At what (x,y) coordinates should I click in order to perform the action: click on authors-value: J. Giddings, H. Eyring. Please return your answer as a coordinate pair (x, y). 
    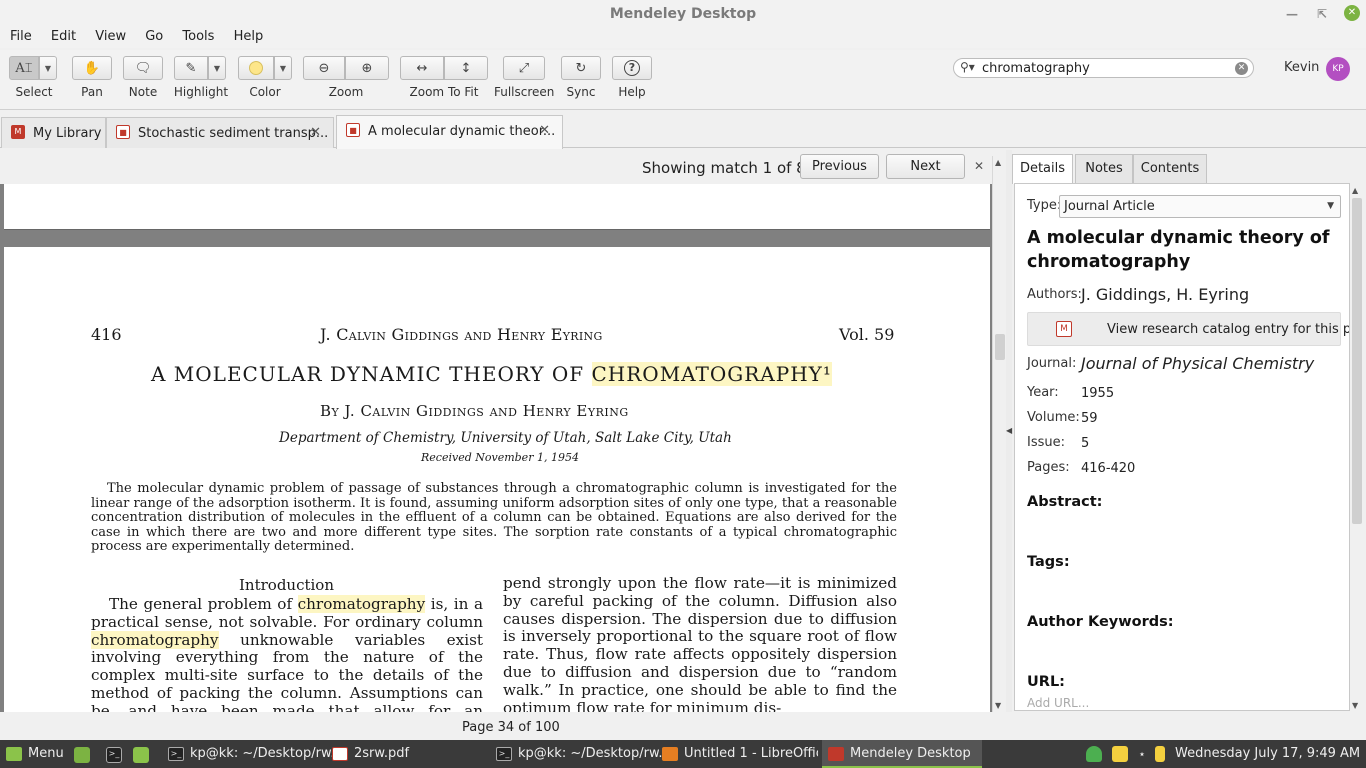
    Looking at the image, I should click on (1165, 294).